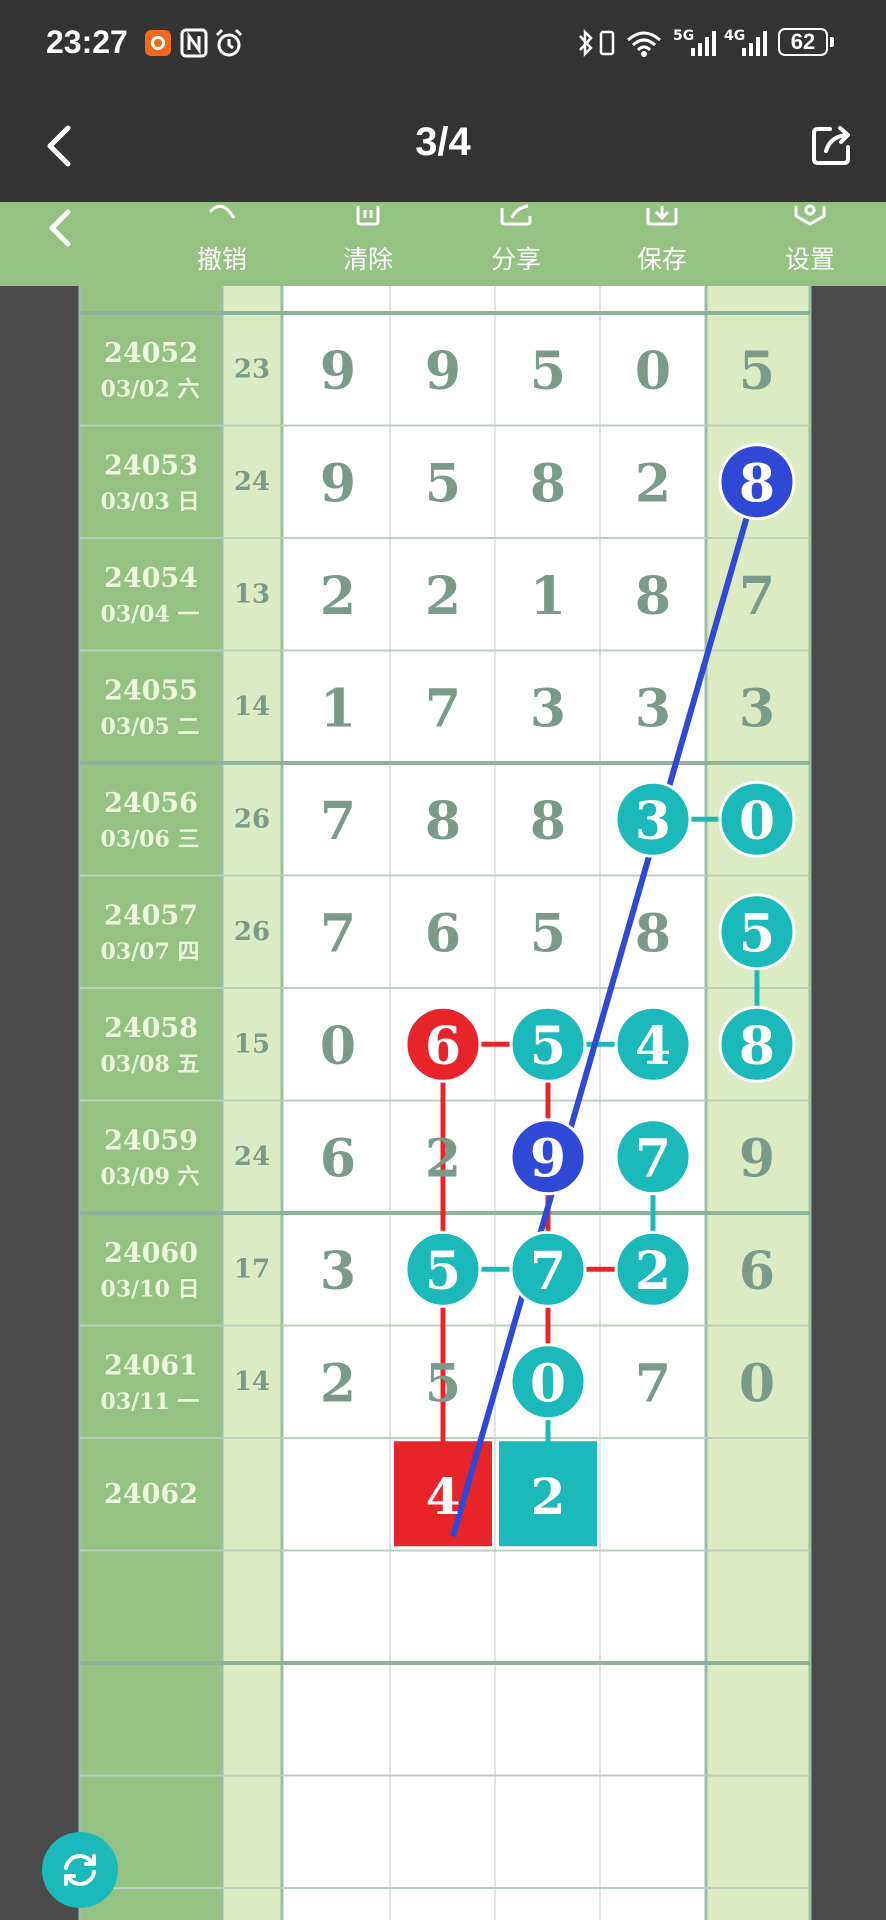 The image size is (886, 1920). What do you see at coordinates (662, 216) in the screenshot?
I see `save-icon` at bounding box center [662, 216].